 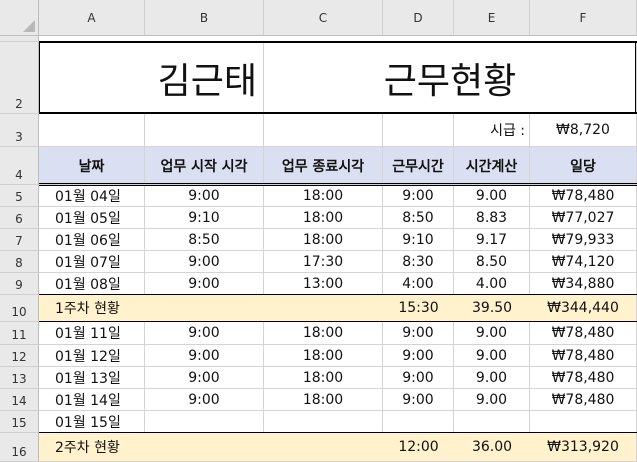 I want to click on pay-cell: ₩79,933, so click(x=583, y=240).